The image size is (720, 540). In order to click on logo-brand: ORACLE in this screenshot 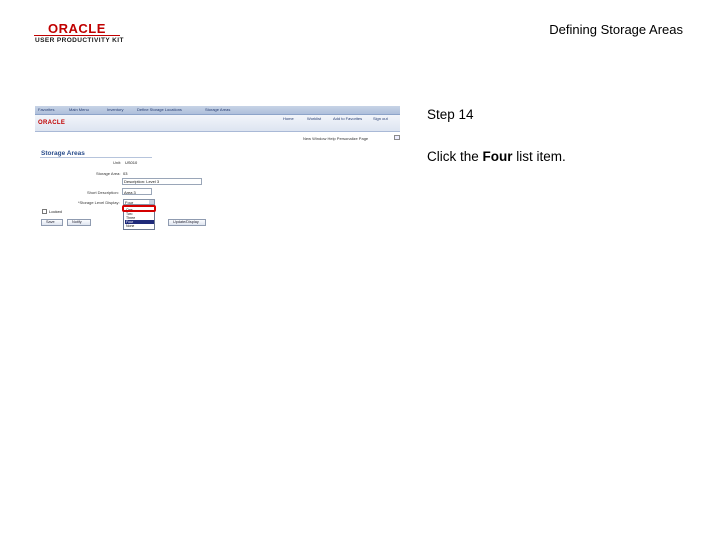, I will do `click(77, 28)`.